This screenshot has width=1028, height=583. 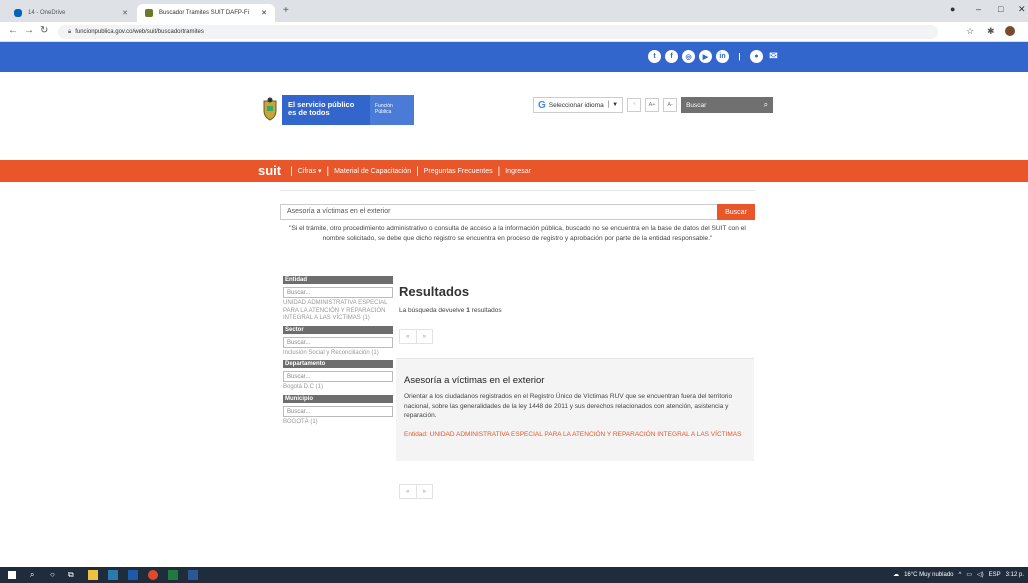 What do you see at coordinates (338, 364) in the screenshot?
I see `filter-title: Departamento` at bounding box center [338, 364].